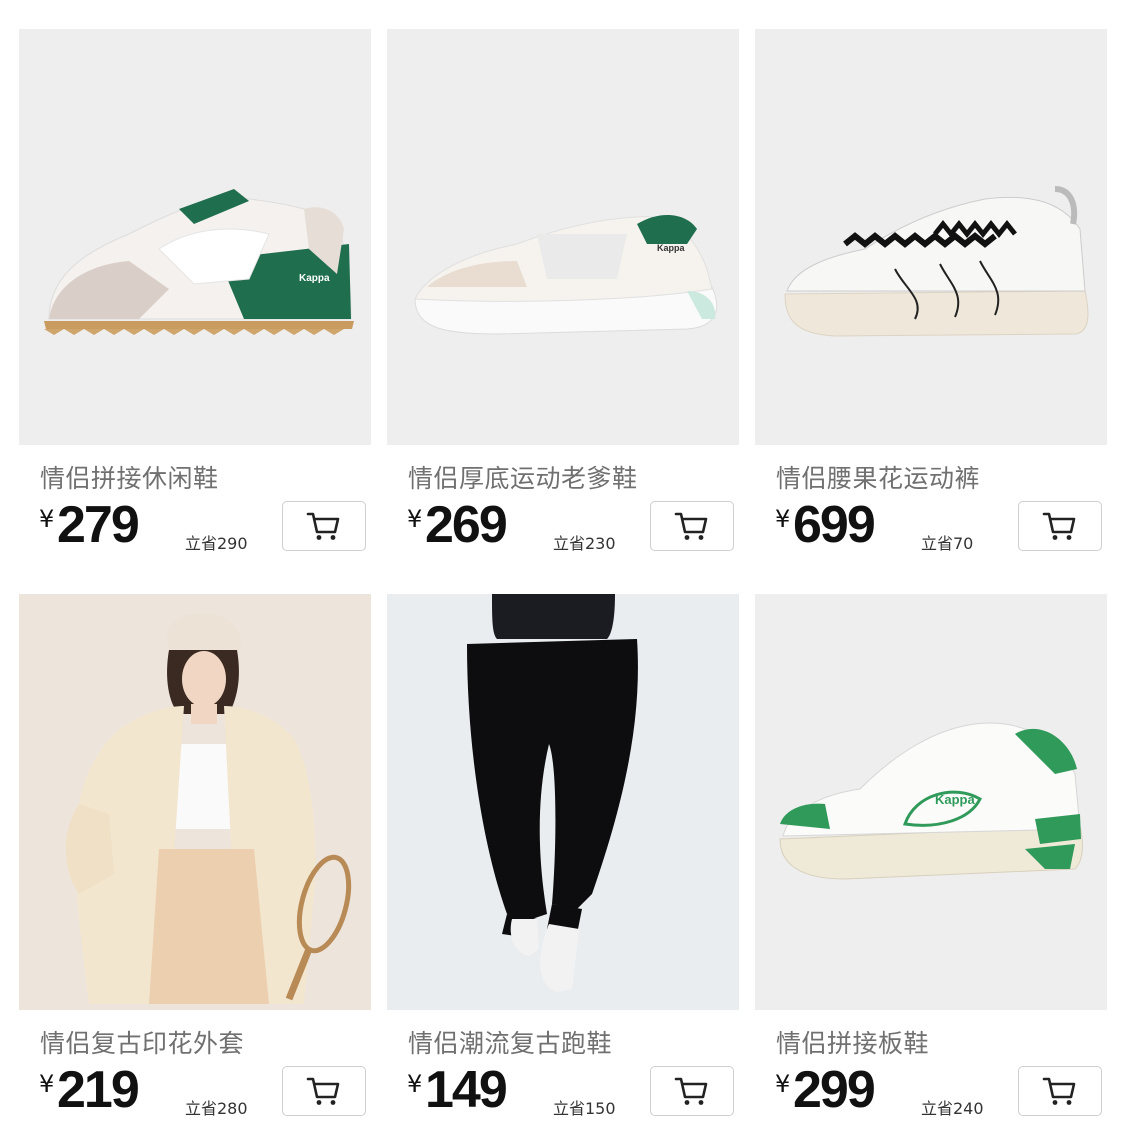  I want to click on saving-label: 立省70, so click(947, 543).